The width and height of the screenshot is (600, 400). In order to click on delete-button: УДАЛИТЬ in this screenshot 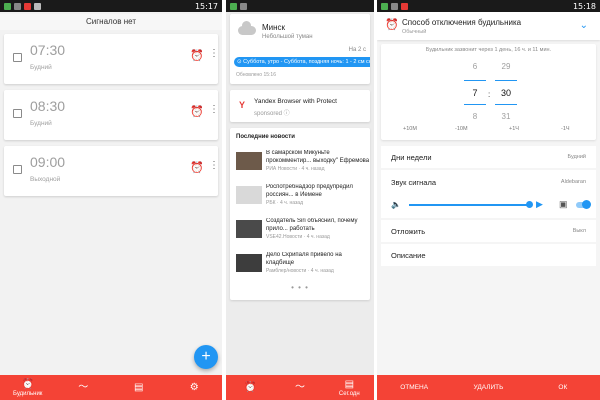, I will do `click(488, 387)`.